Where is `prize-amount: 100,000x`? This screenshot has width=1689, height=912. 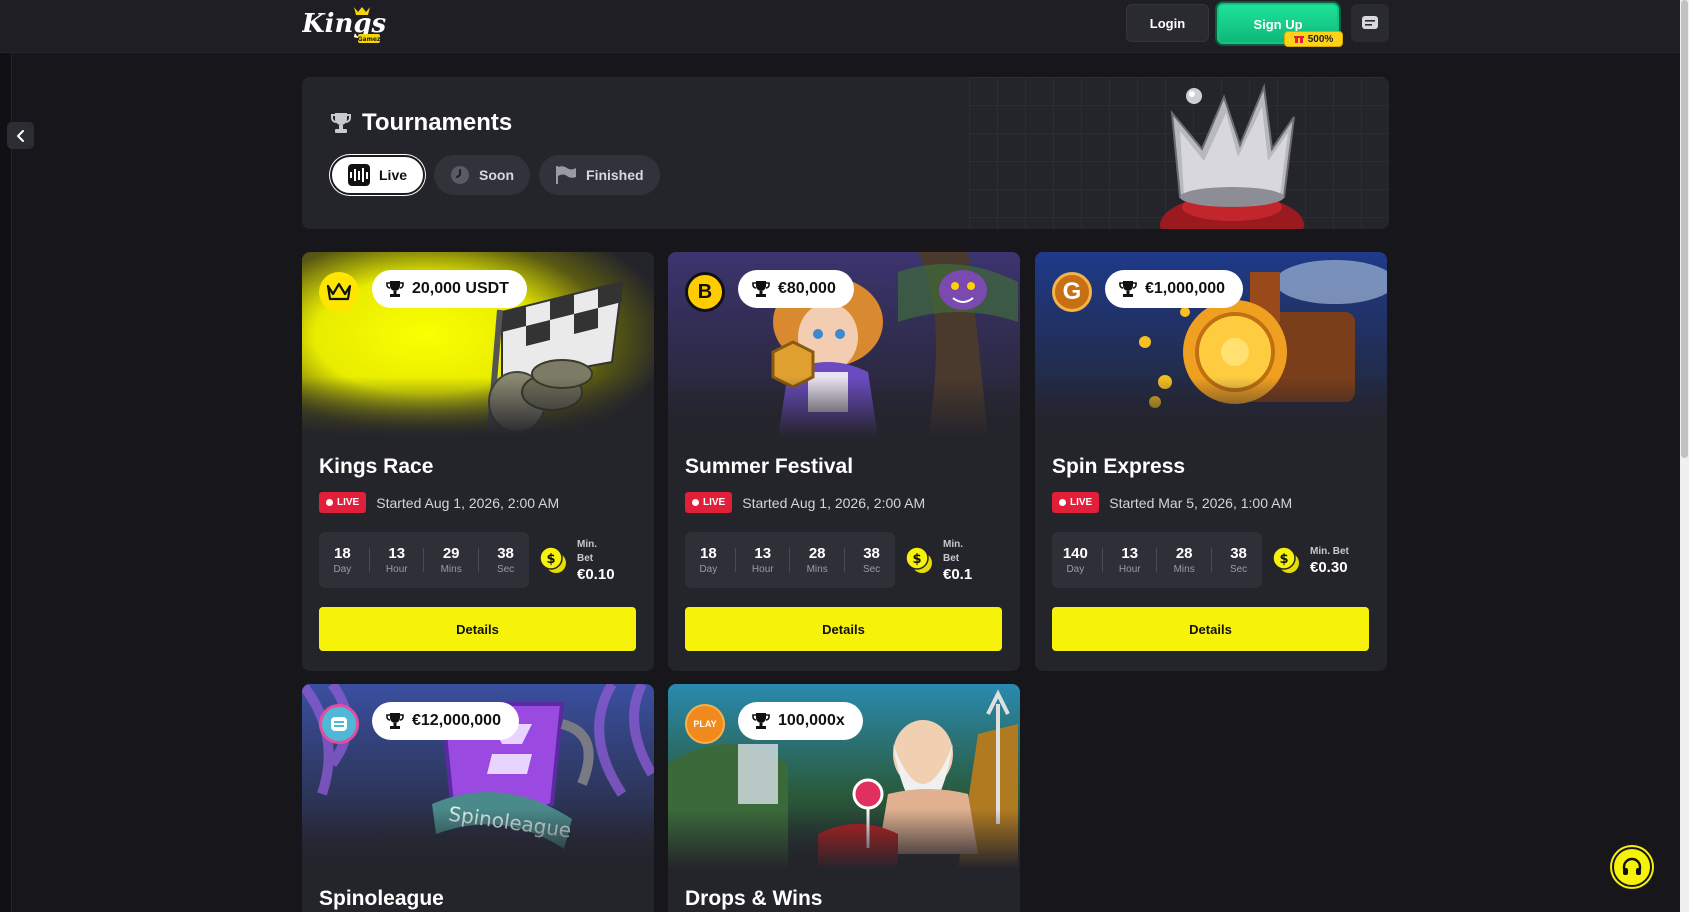 prize-amount: 100,000x is located at coordinates (811, 720).